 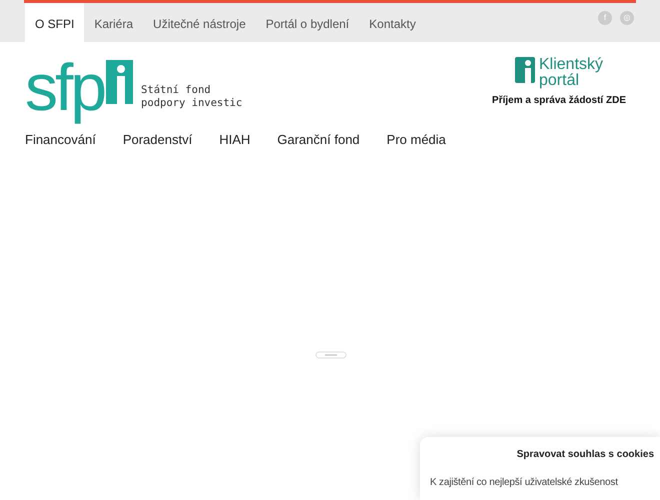 I want to click on logo-subtitle: Státní fond, so click(x=176, y=90).